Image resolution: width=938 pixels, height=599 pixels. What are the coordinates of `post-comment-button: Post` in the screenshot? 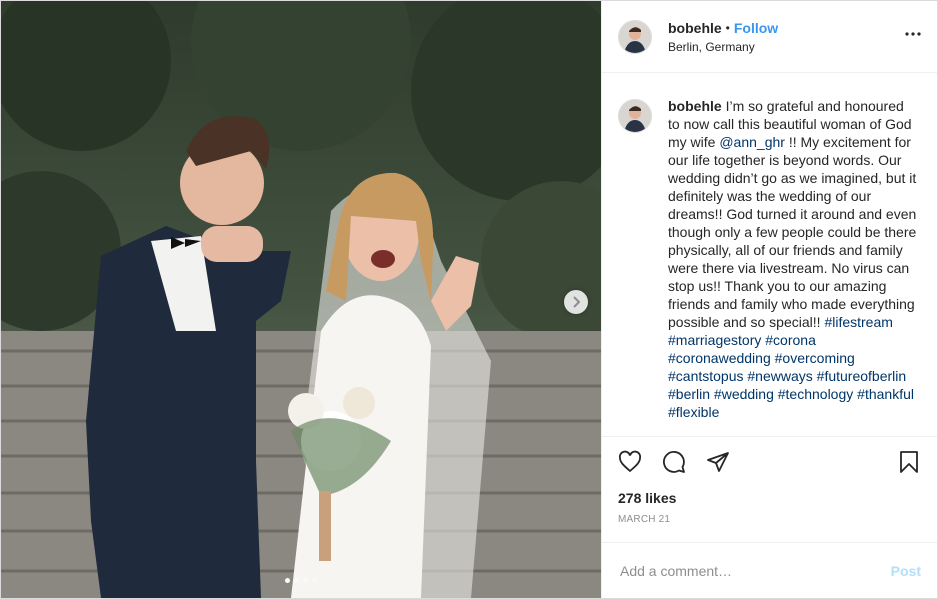 It's located at (906, 571).